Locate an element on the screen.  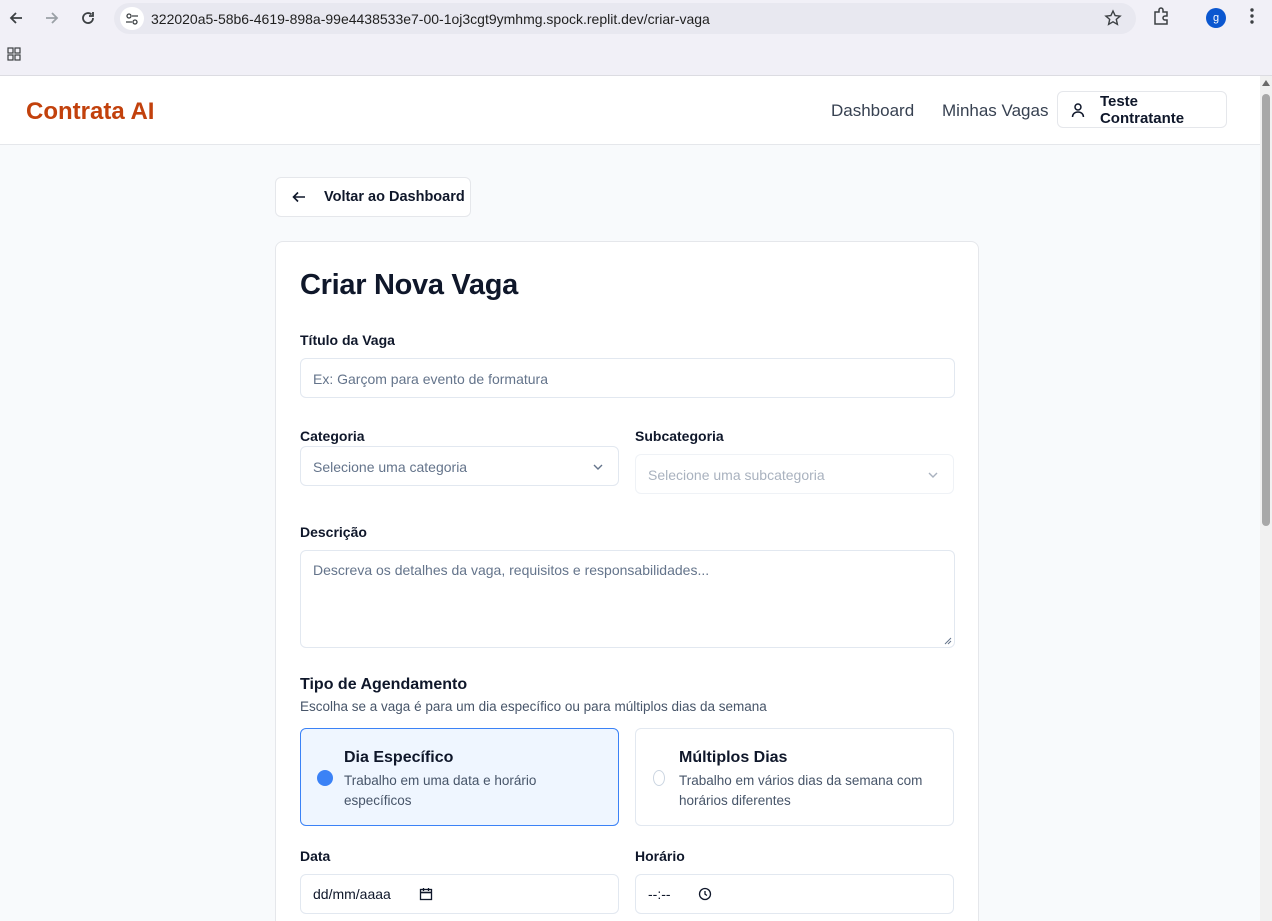
page-scrollbar is located at coordinates (1266, 498).